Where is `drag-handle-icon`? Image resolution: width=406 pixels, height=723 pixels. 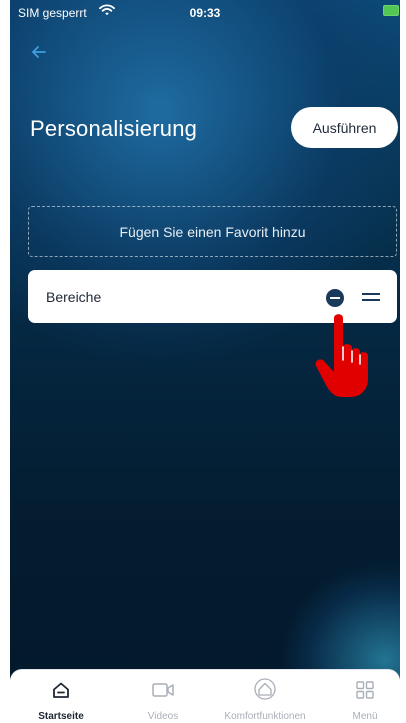
drag-handle-icon is located at coordinates (371, 297).